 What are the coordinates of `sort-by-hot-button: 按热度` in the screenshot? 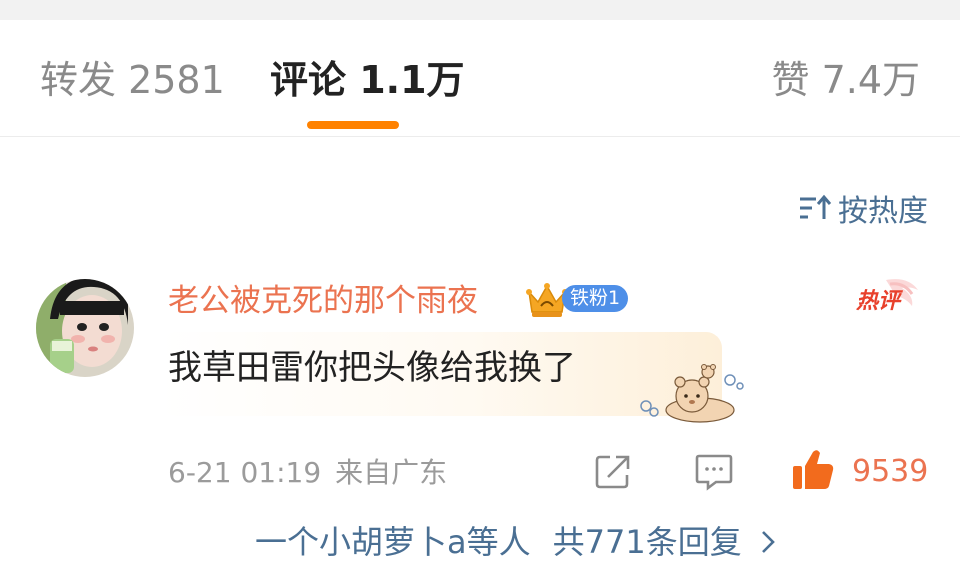 It's located at (863, 208).